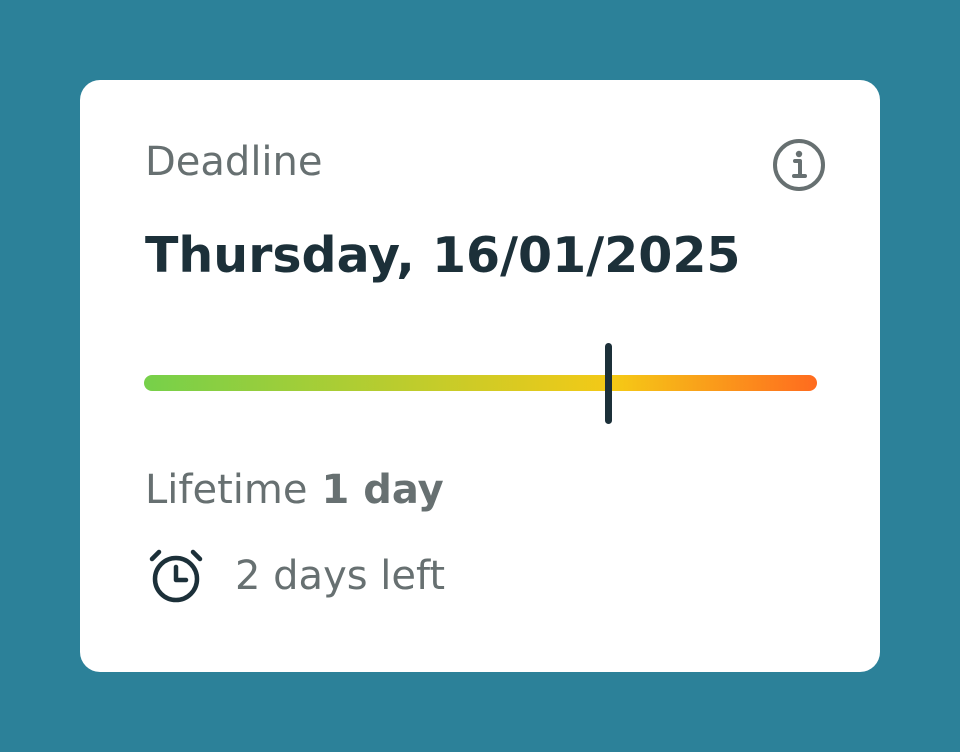  What do you see at coordinates (234, 162) in the screenshot?
I see `deadline-label: Deadline` at bounding box center [234, 162].